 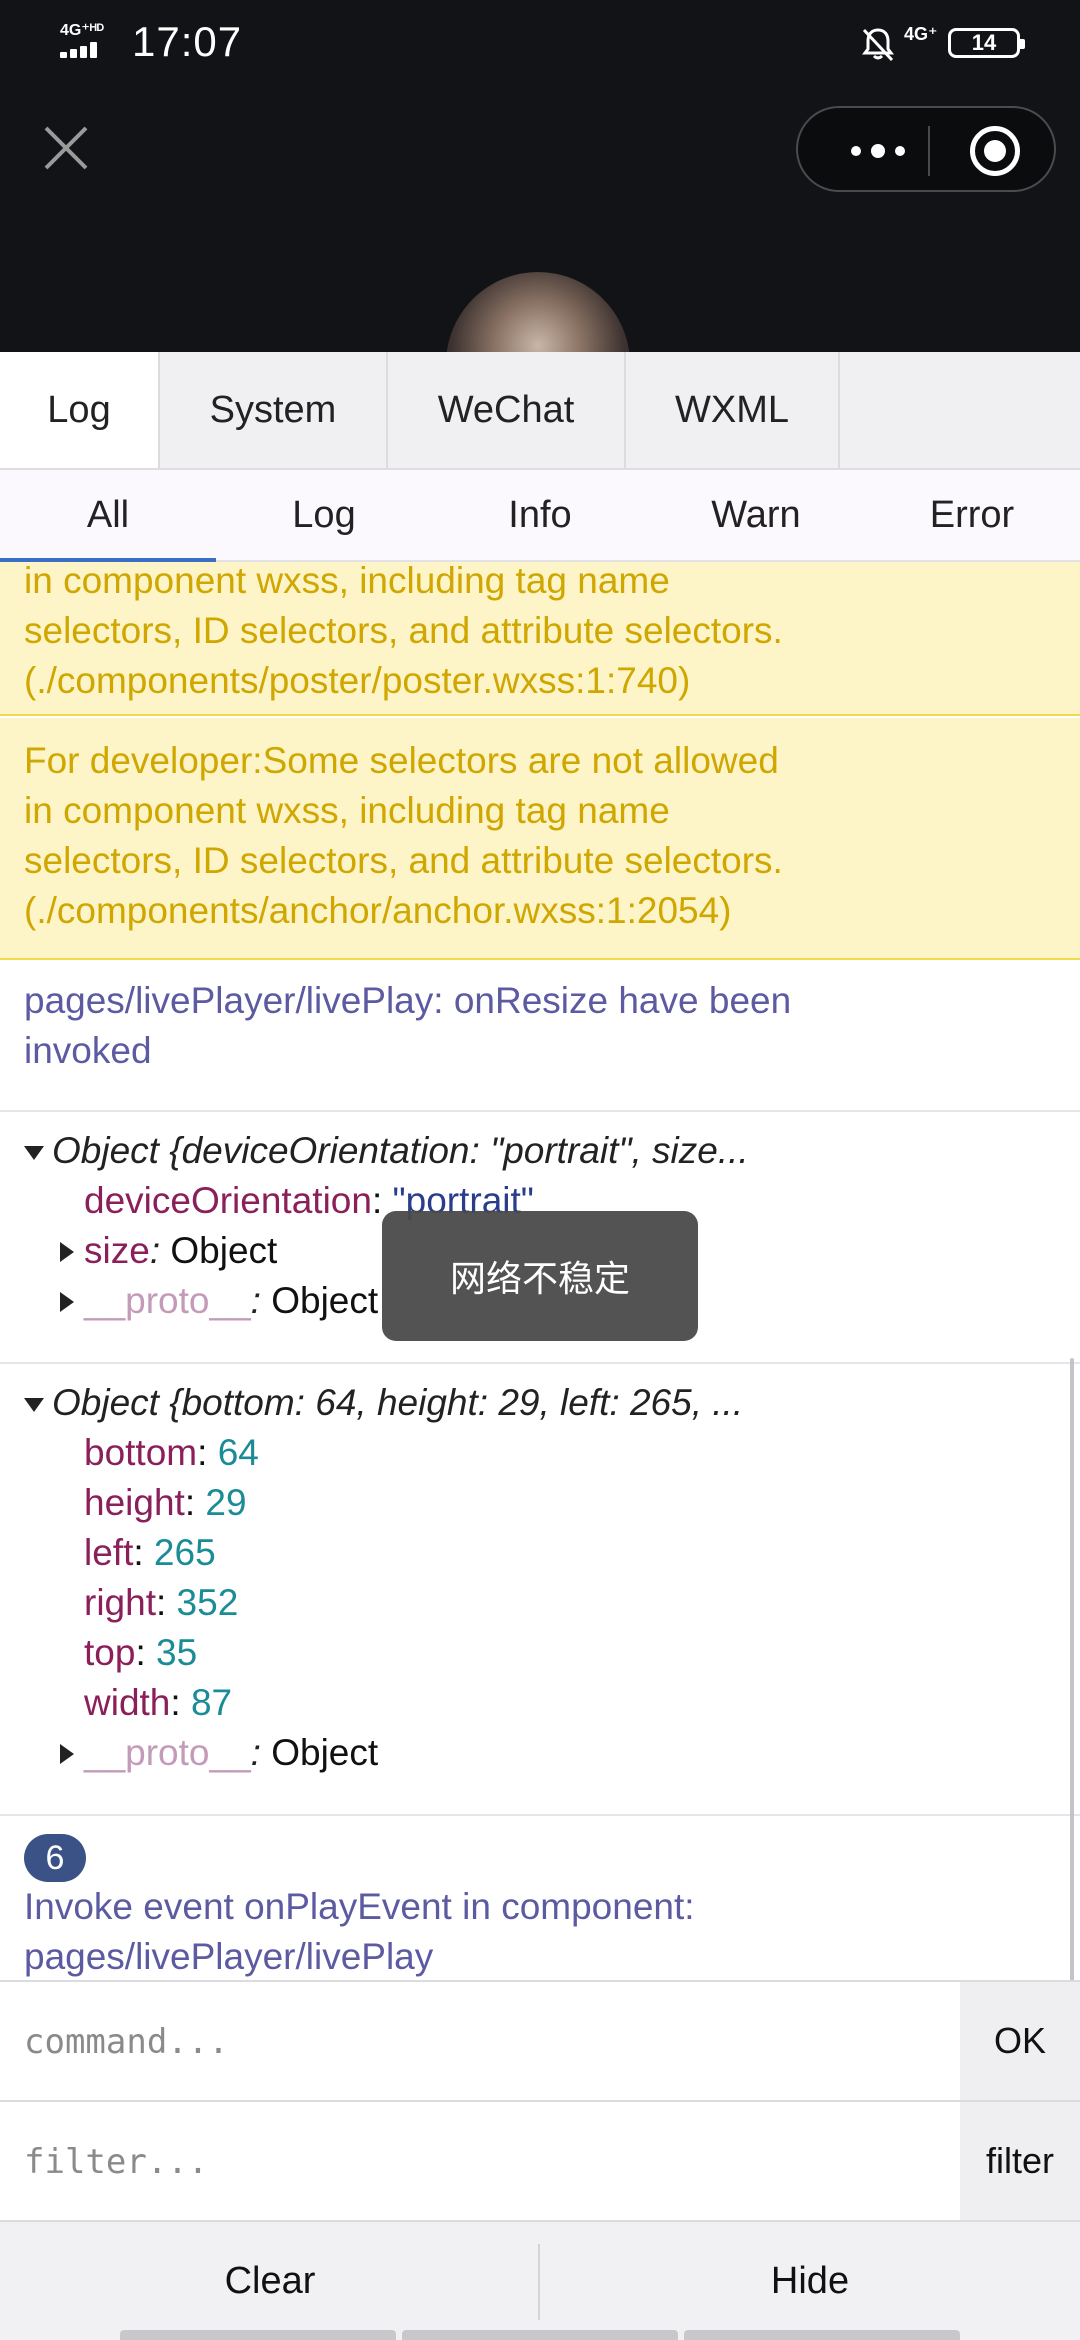 I want to click on subtab-info: Info, so click(x=540, y=515).